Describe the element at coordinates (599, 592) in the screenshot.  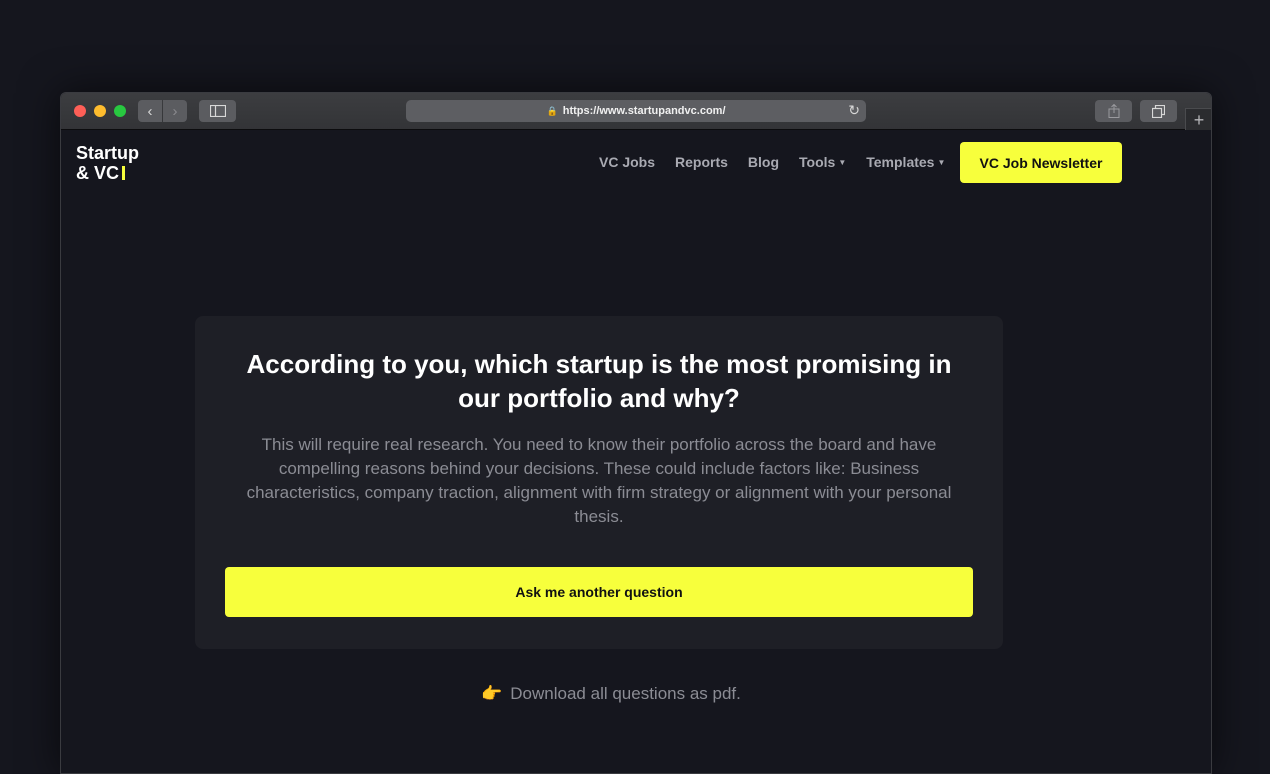
I see `ask-another-question-button: Ask me another question` at that location.